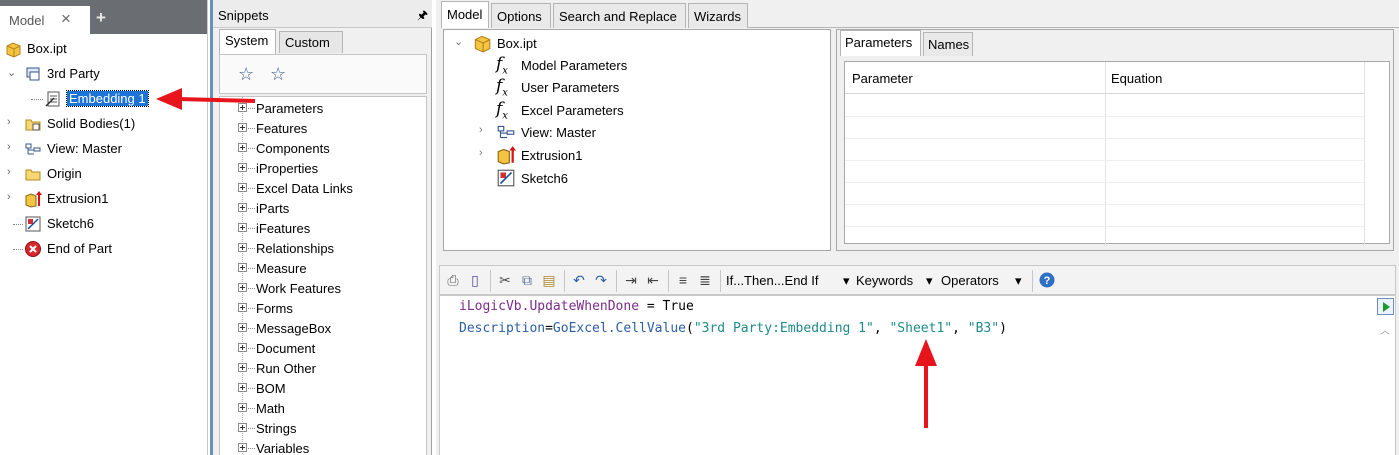  What do you see at coordinates (772, 280) in the screenshot?
I see `if-then-end-if-button: If...Then...End If` at bounding box center [772, 280].